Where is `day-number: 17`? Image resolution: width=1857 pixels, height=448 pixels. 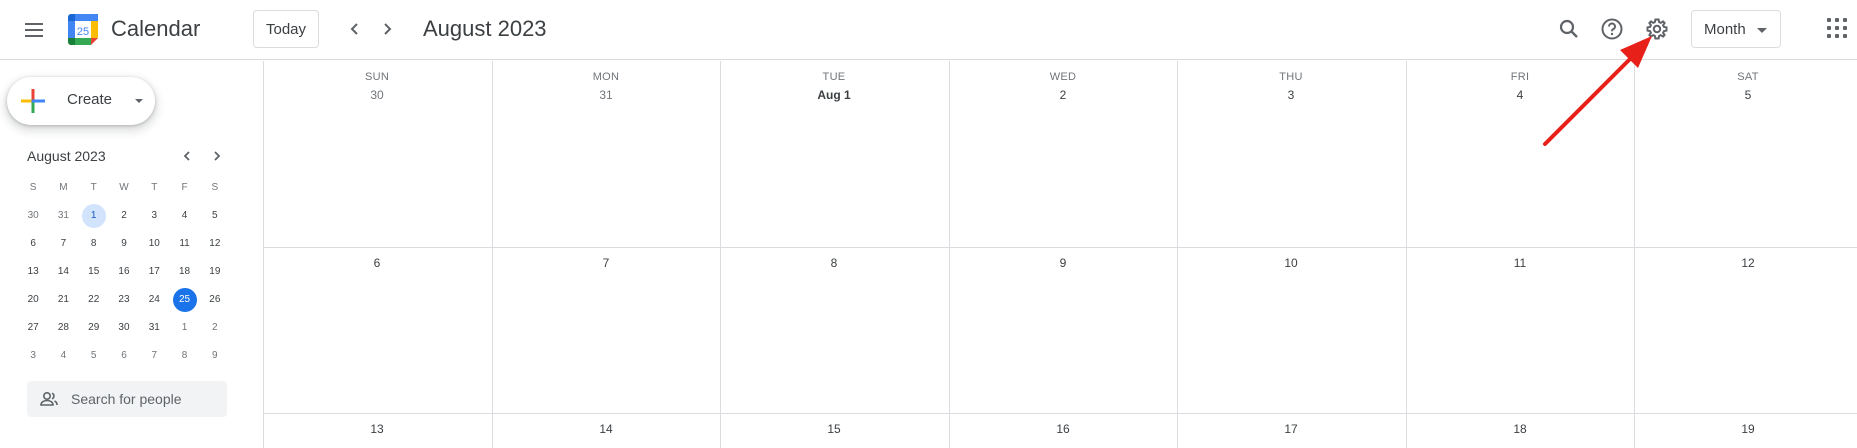
day-number: 17 is located at coordinates (1291, 429).